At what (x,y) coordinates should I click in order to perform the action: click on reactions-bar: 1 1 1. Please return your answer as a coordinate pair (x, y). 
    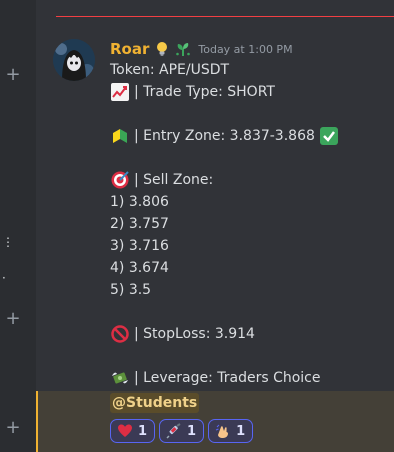
    Looking at the image, I should click on (182, 431).